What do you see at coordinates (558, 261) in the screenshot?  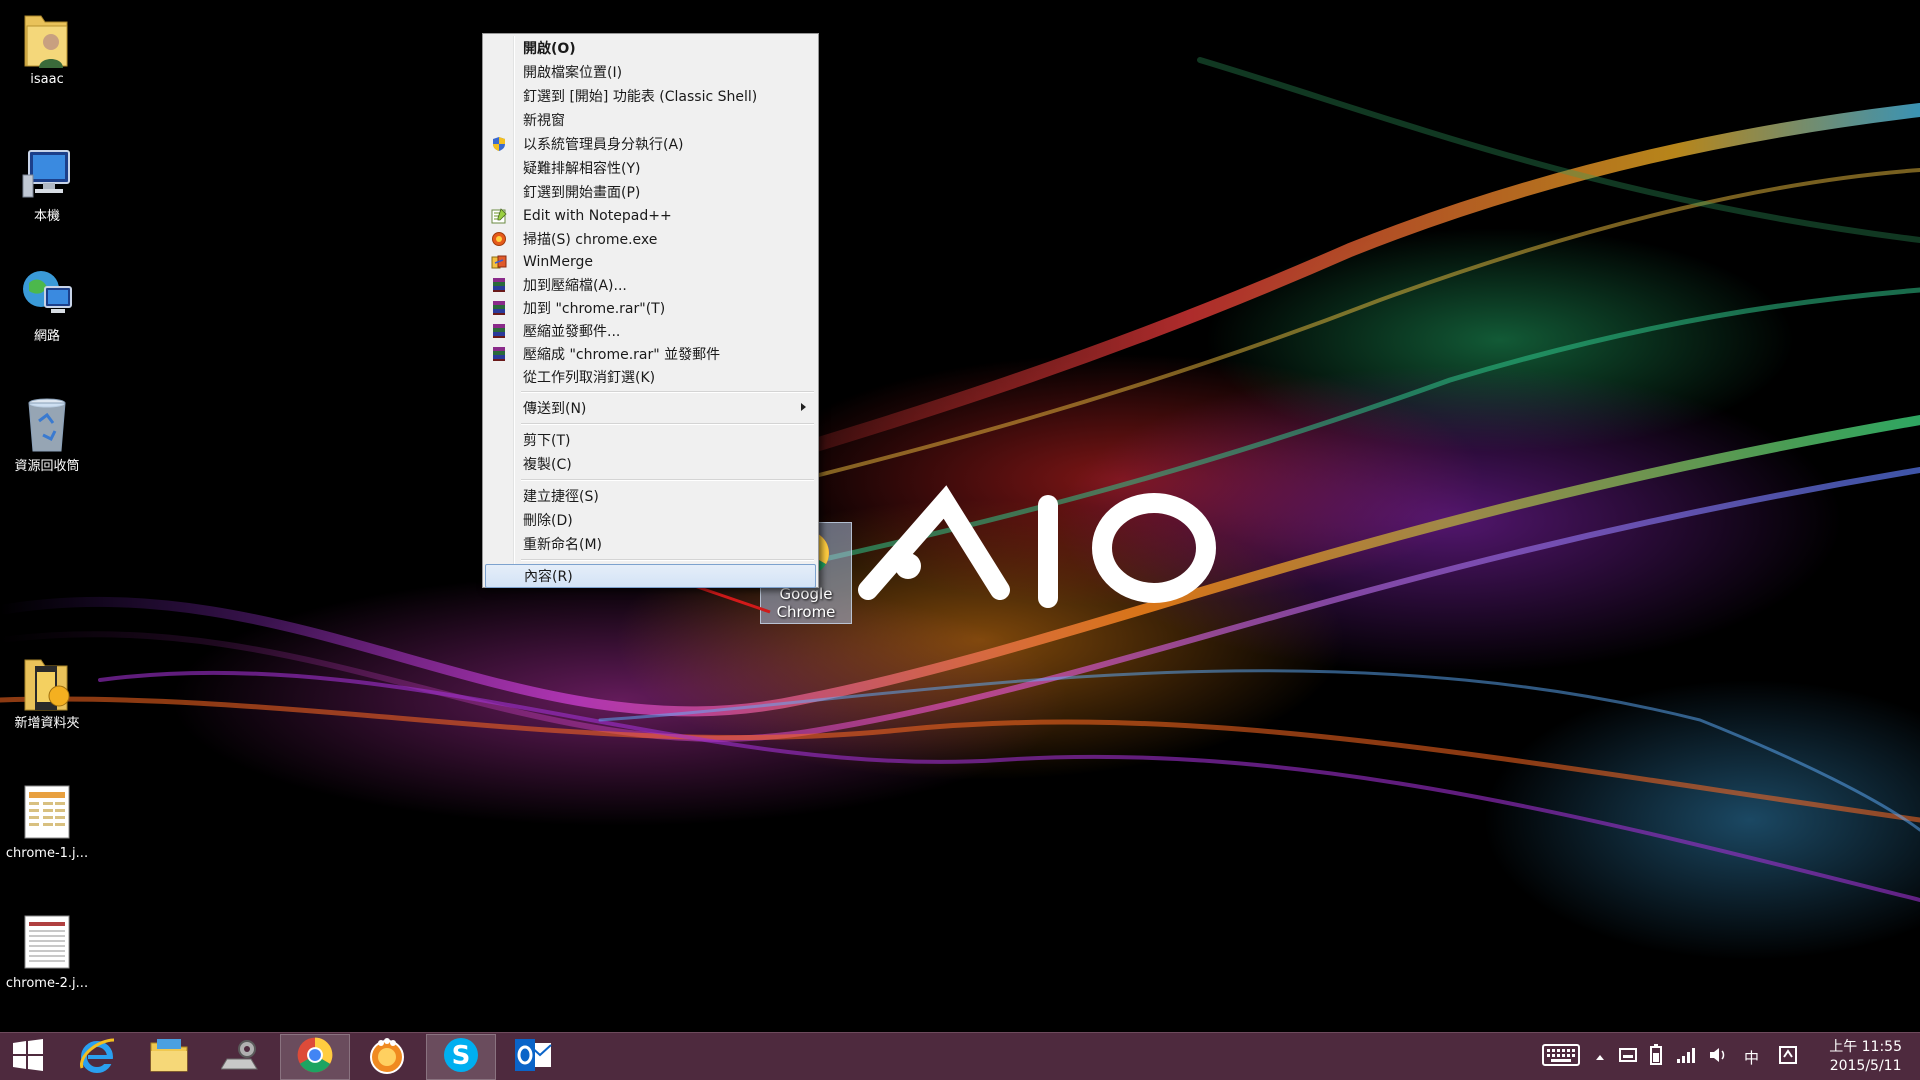 I see `menu-item-label: WinMerge` at bounding box center [558, 261].